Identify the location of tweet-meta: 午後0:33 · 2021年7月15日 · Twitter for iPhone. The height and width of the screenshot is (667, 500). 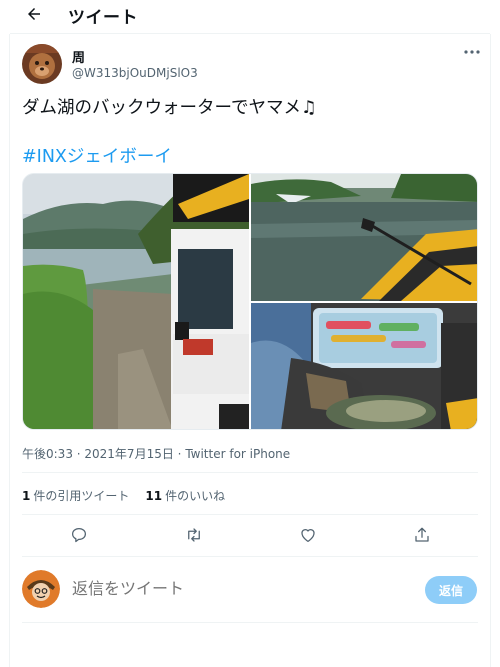
(156, 453).